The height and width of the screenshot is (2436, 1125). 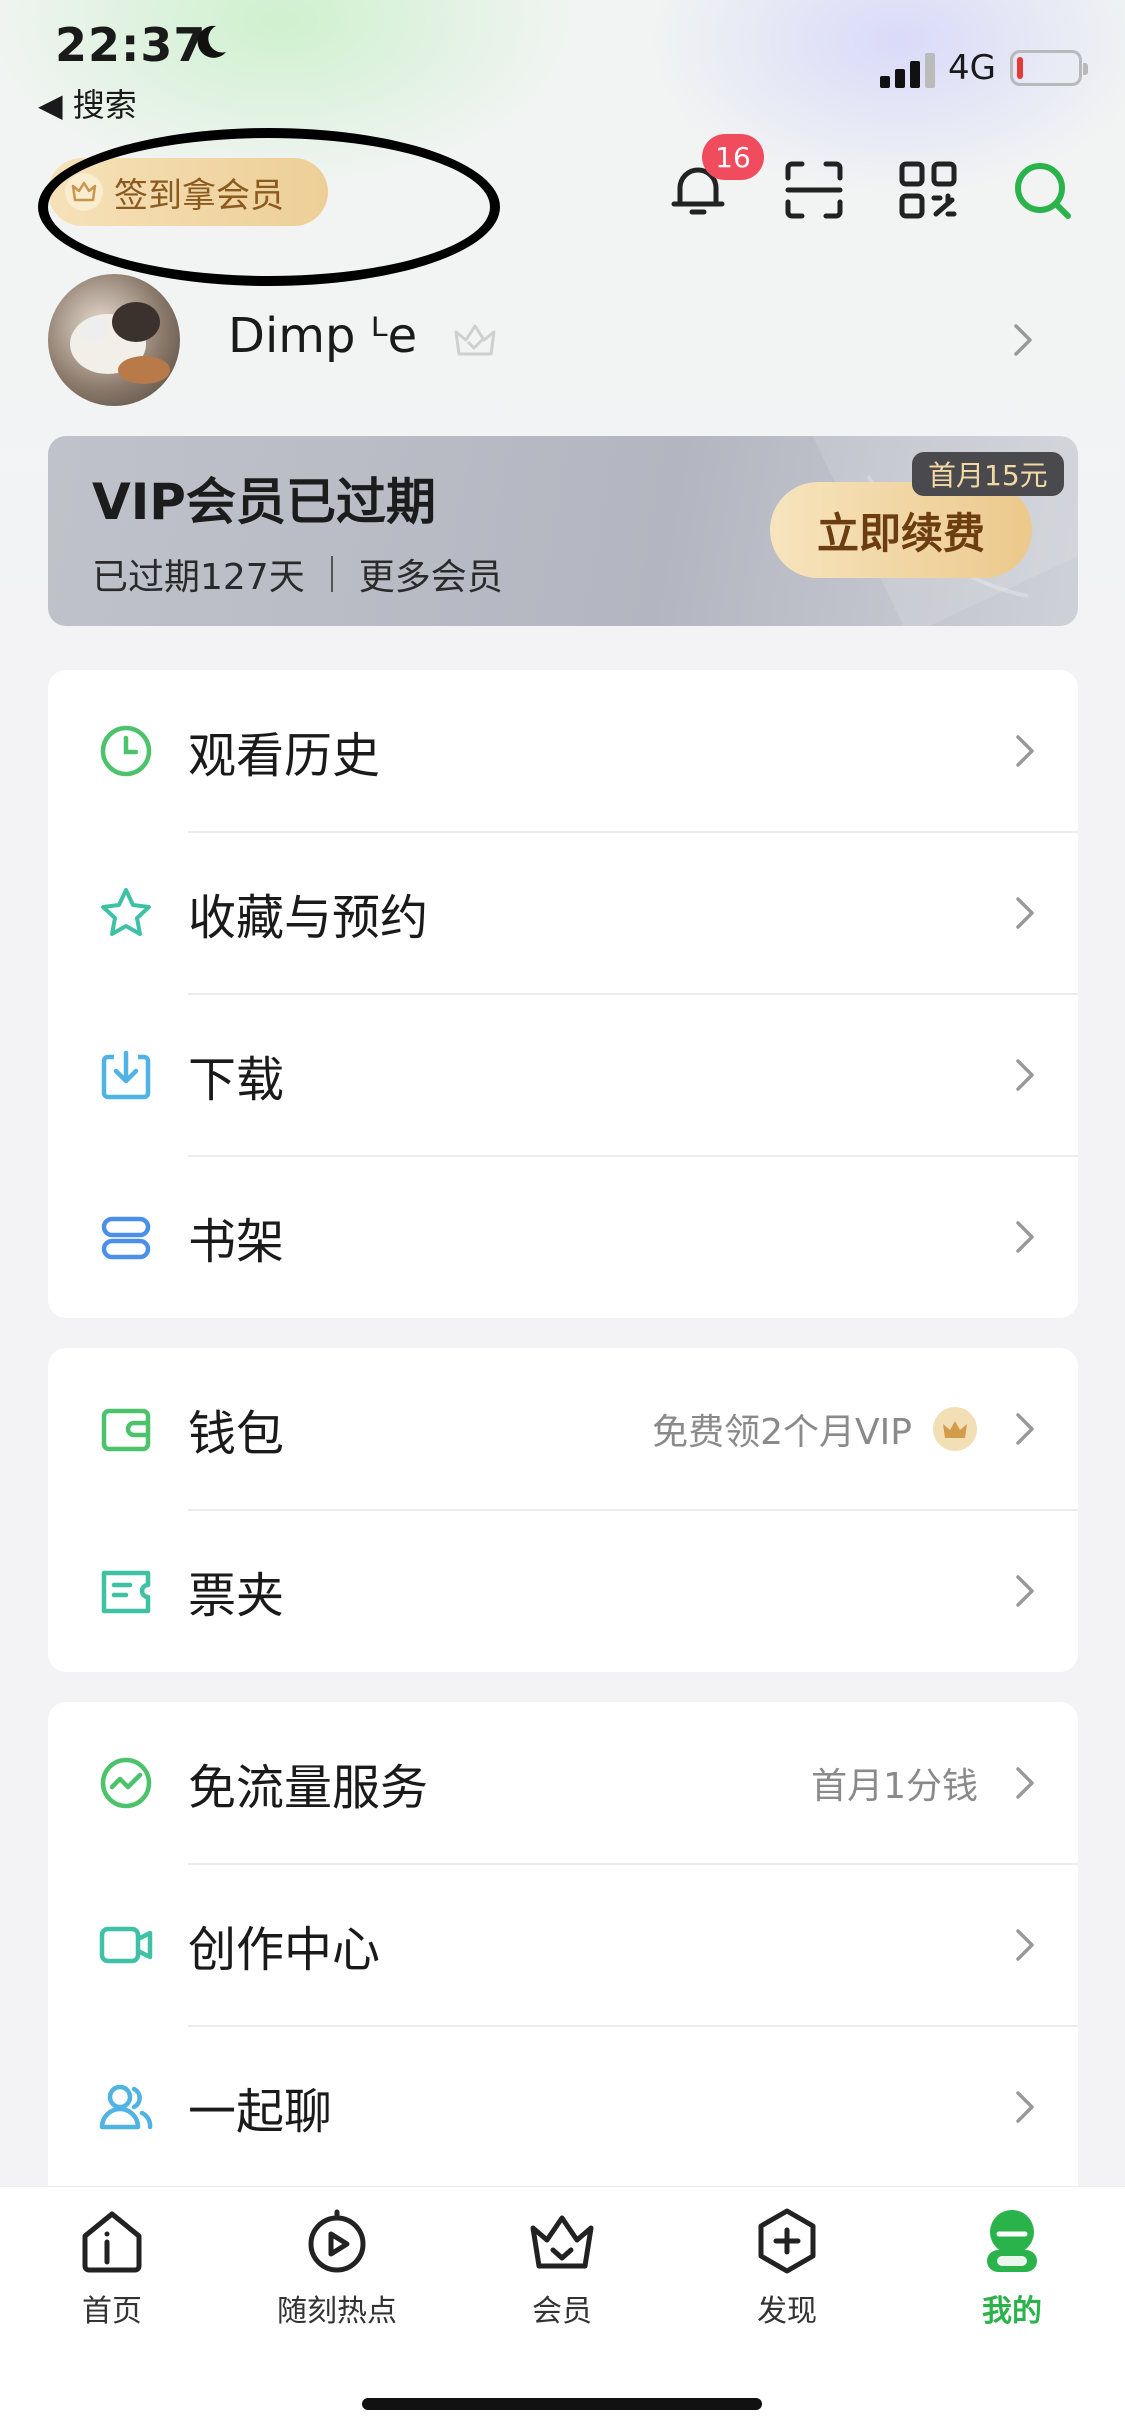 What do you see at coordinates (563, 1237) in the screenshot?
I see `menu-item-bookshelf: 书架` at bounding box center [563, 1237].